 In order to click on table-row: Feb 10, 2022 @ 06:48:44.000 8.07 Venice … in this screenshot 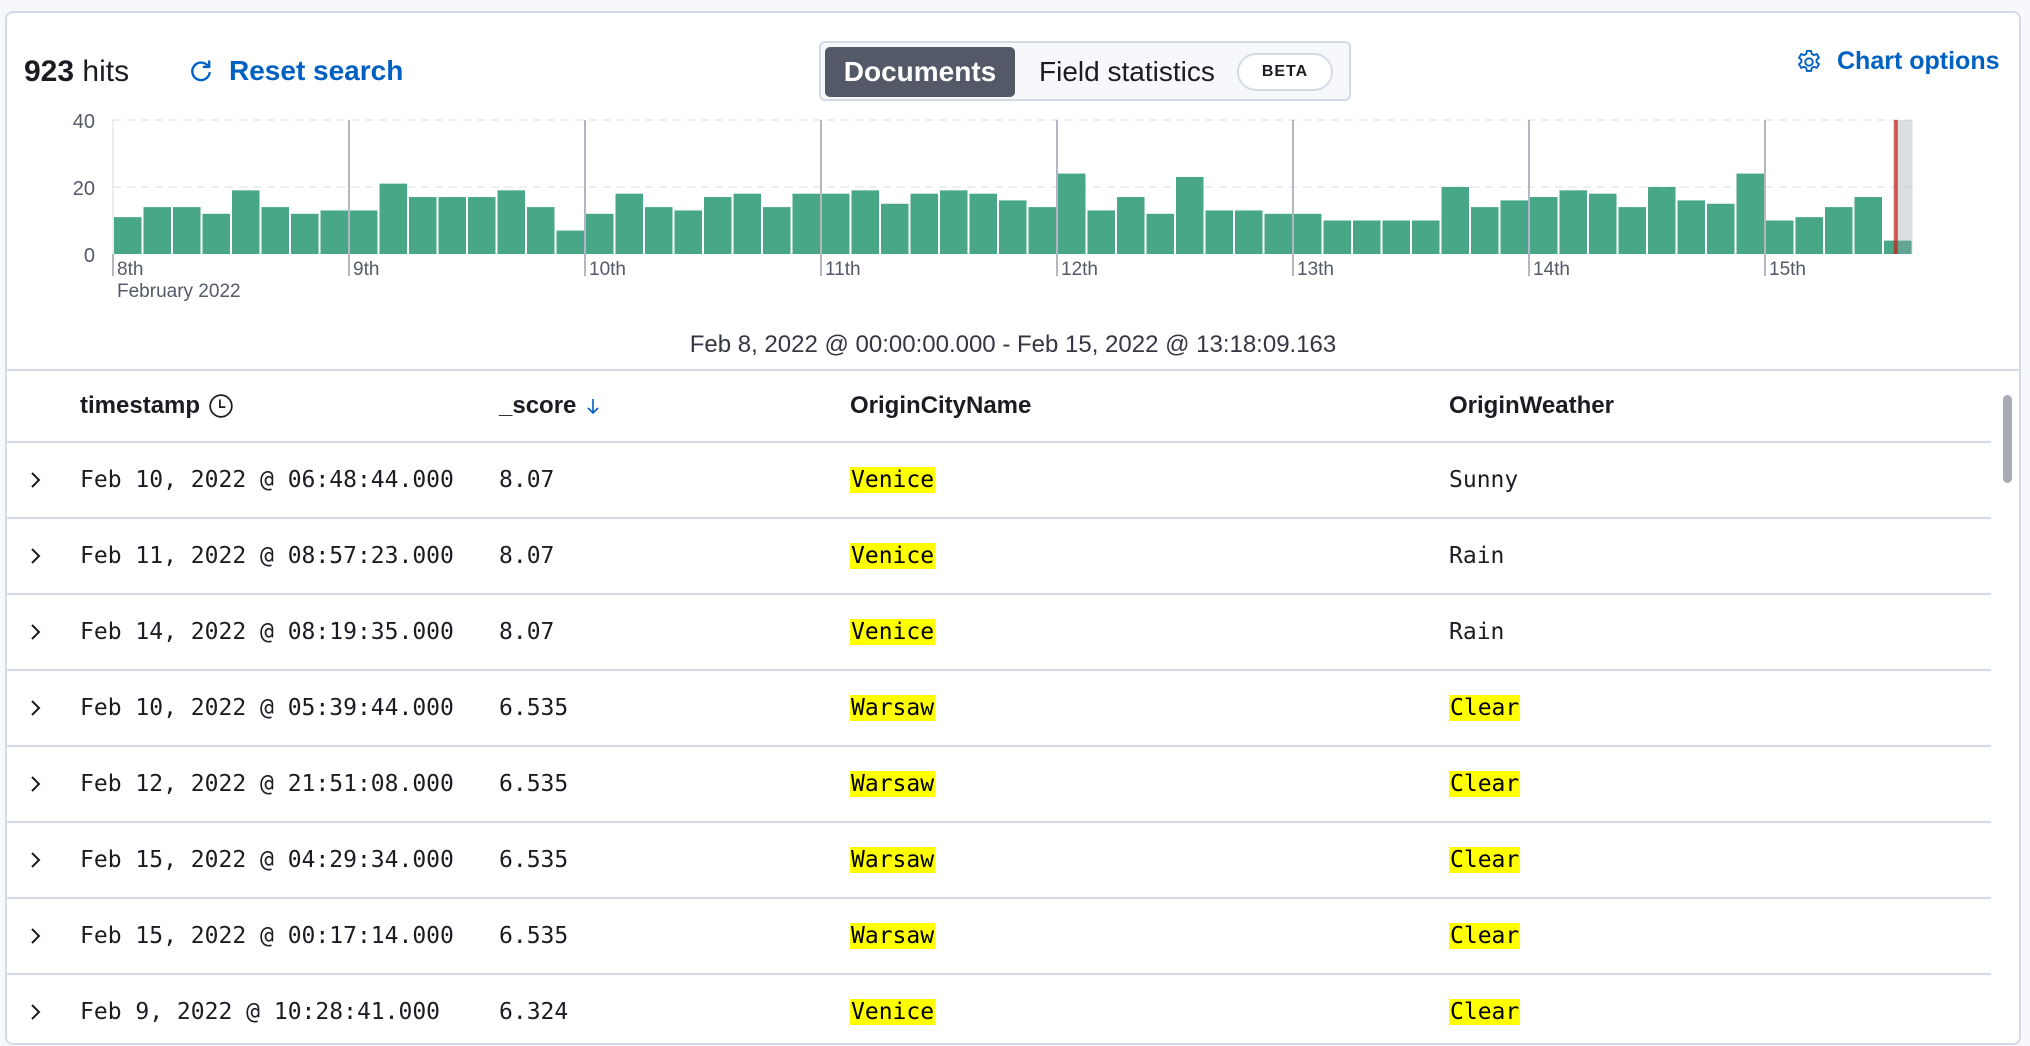, I will do `click(999, 481)`.